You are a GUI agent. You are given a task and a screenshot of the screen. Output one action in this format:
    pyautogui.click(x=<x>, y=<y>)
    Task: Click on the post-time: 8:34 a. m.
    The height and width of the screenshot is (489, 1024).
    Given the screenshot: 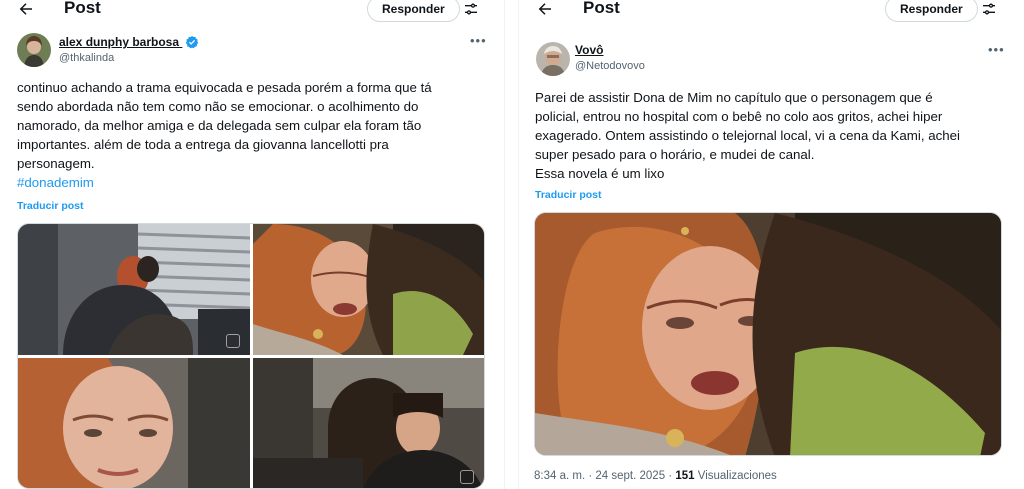 What is the action you would take?
    pyautogui.click(x=559, y=476)
    